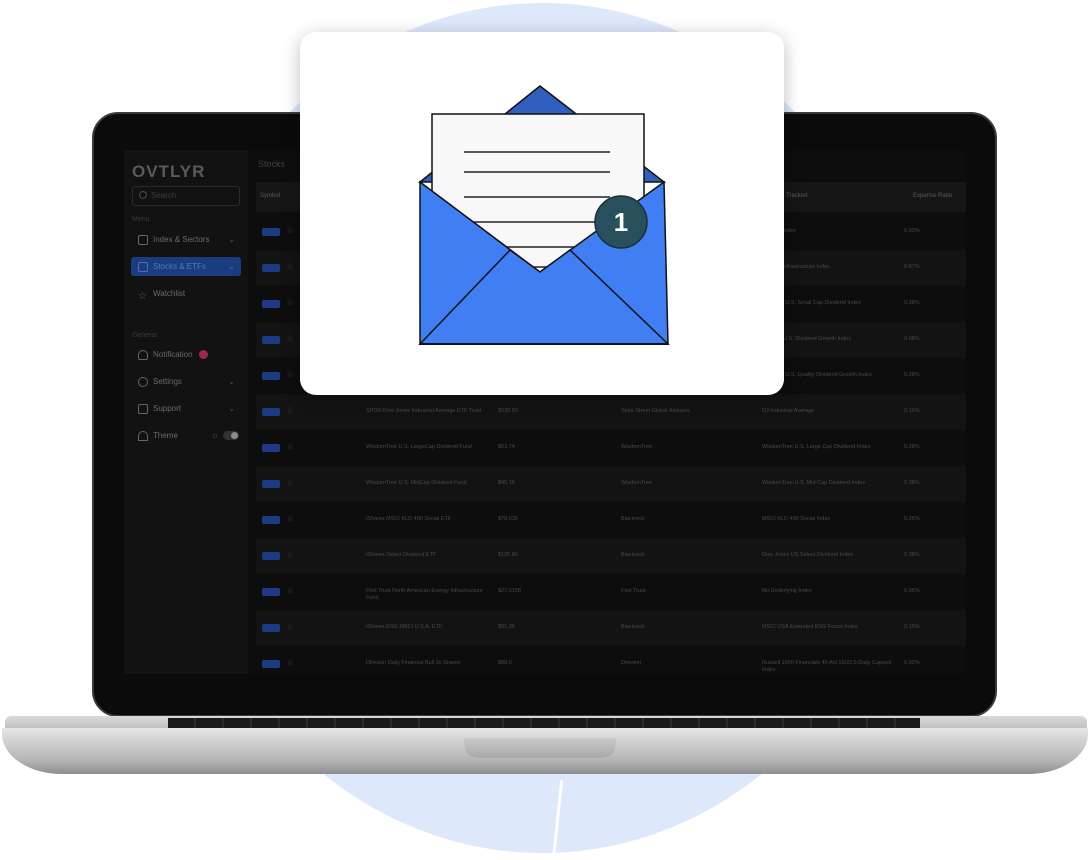  I want to click on sidebar-item-watchlist: ☆ Watchlist, so click(186, 293).